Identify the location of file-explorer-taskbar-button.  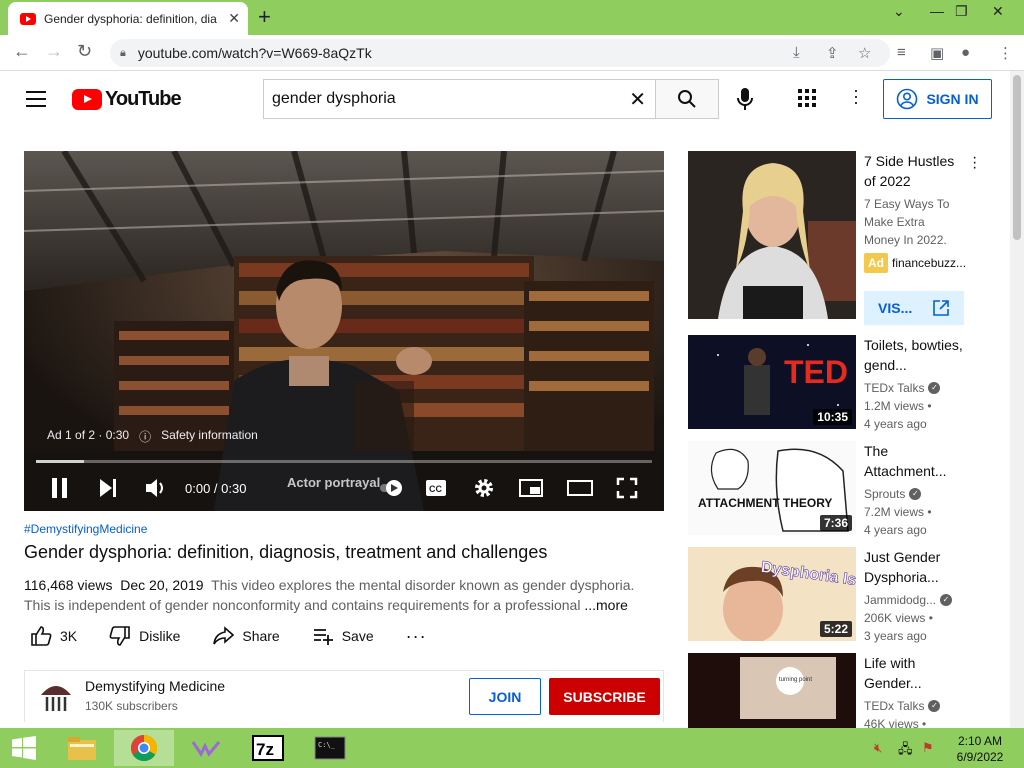
(82, 748).